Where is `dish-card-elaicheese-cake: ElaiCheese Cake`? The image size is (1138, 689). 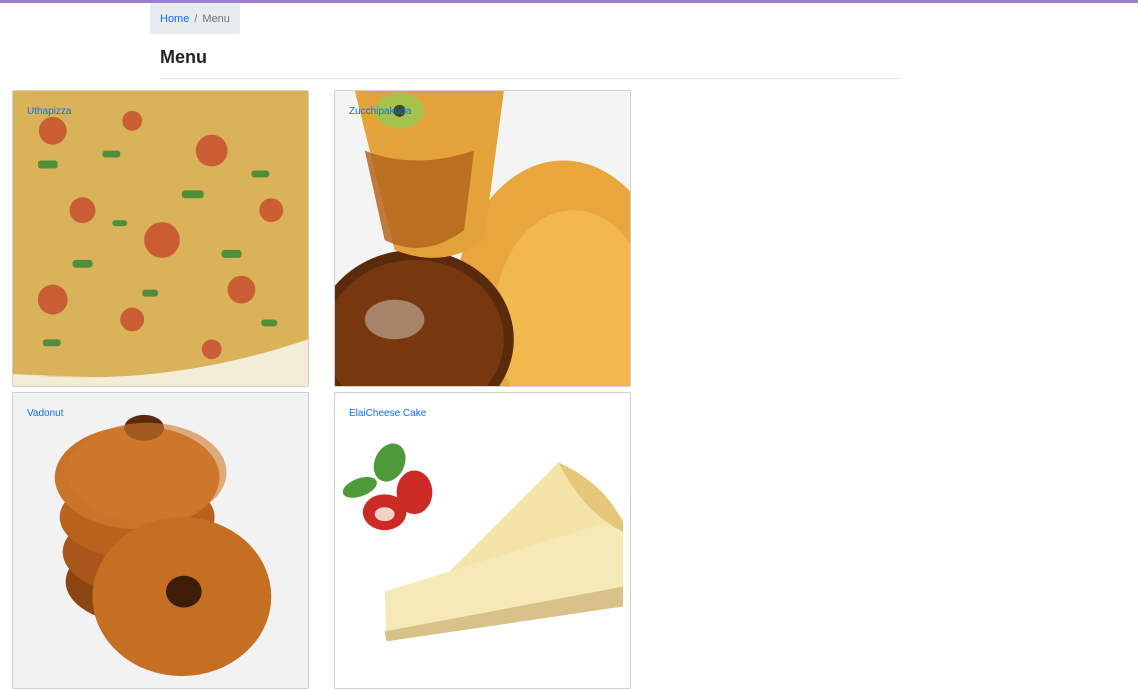
dish-card-elaicheese-cake: ElaiCheese Cake is located at coordinates (482, 540).